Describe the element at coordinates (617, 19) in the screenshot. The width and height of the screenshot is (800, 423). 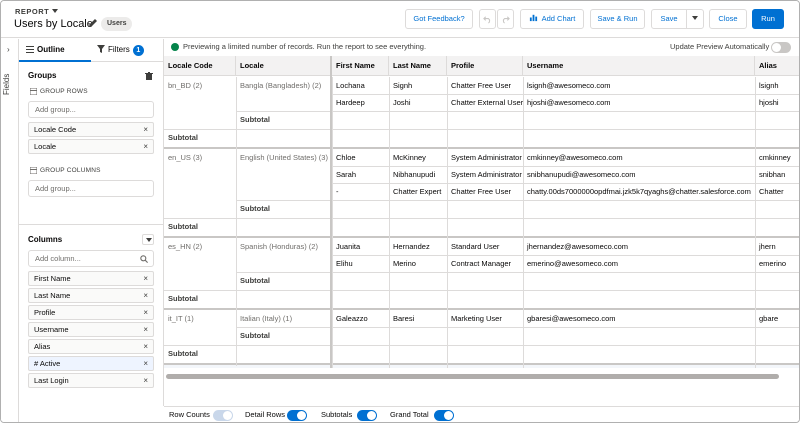
I see `save-run-button: Save & Run` at that location.